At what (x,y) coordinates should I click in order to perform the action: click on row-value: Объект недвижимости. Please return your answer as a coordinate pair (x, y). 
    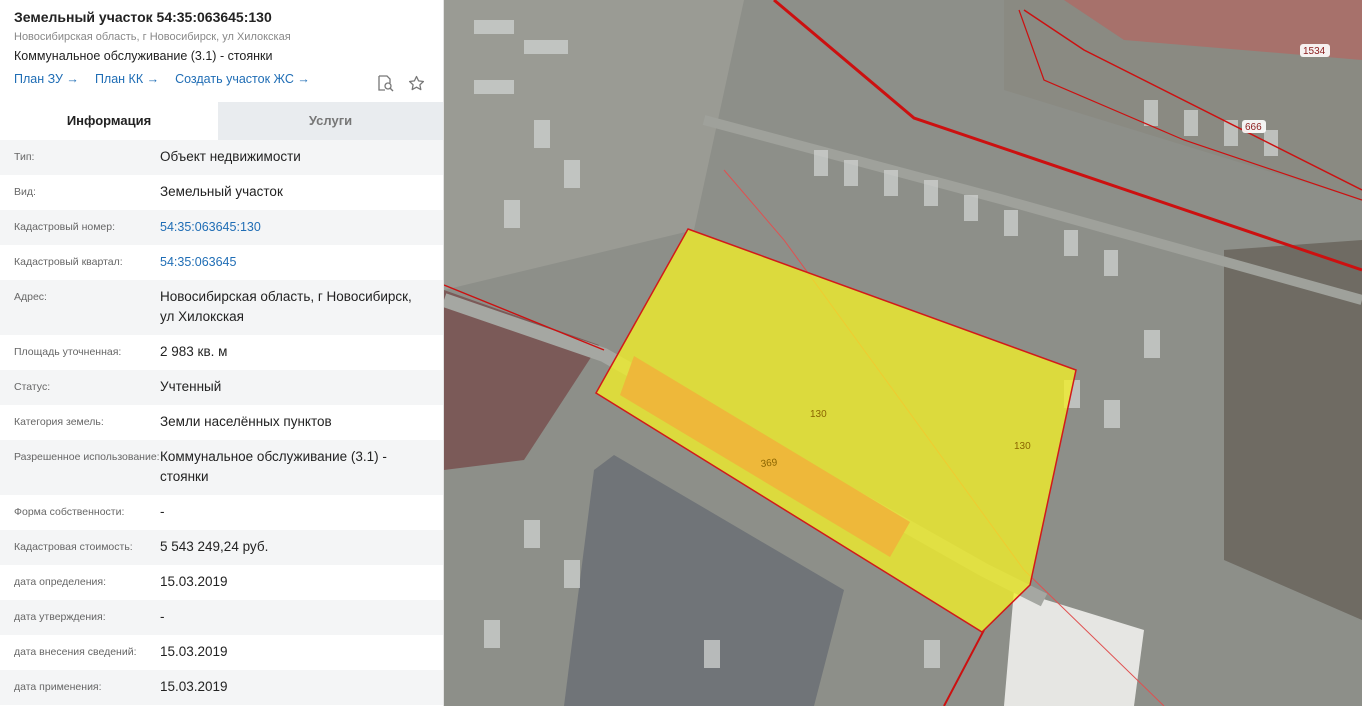
    Looking at the image, I should click on (230, 156).